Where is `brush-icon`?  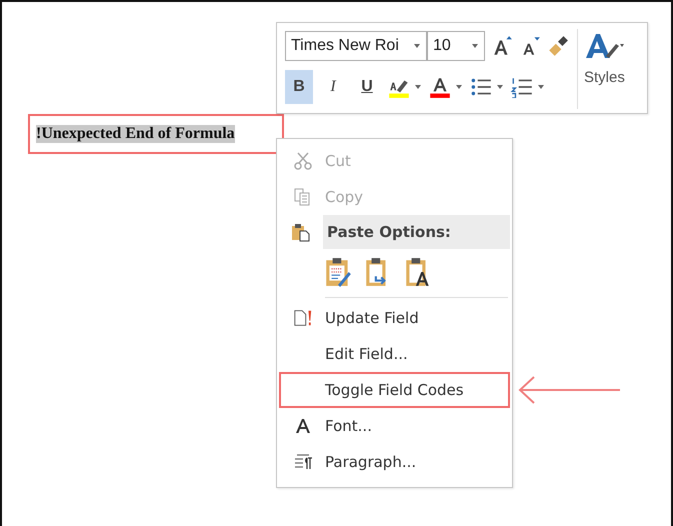
brush-icon is located at coordinates (558, 46).